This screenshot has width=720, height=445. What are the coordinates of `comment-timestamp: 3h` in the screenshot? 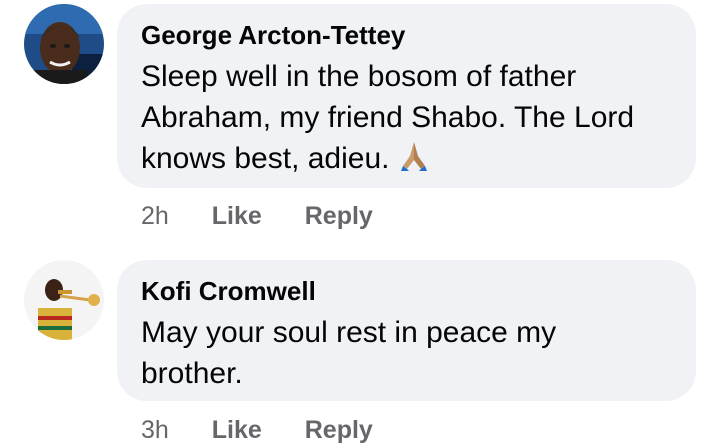 It's located at (155, 430).